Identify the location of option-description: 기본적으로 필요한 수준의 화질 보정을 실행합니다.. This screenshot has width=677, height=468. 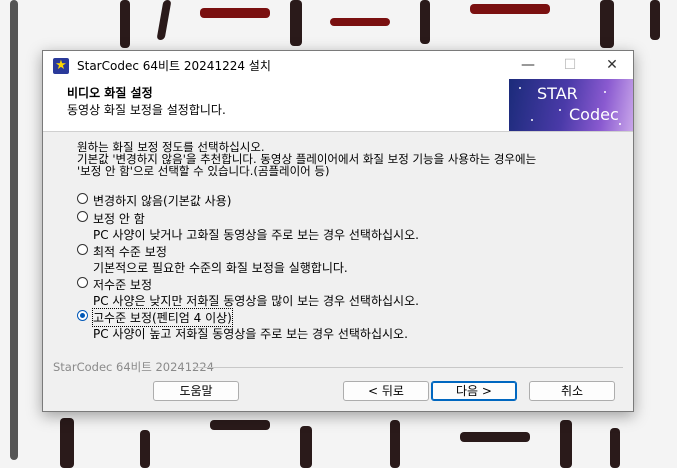
(220, 268).